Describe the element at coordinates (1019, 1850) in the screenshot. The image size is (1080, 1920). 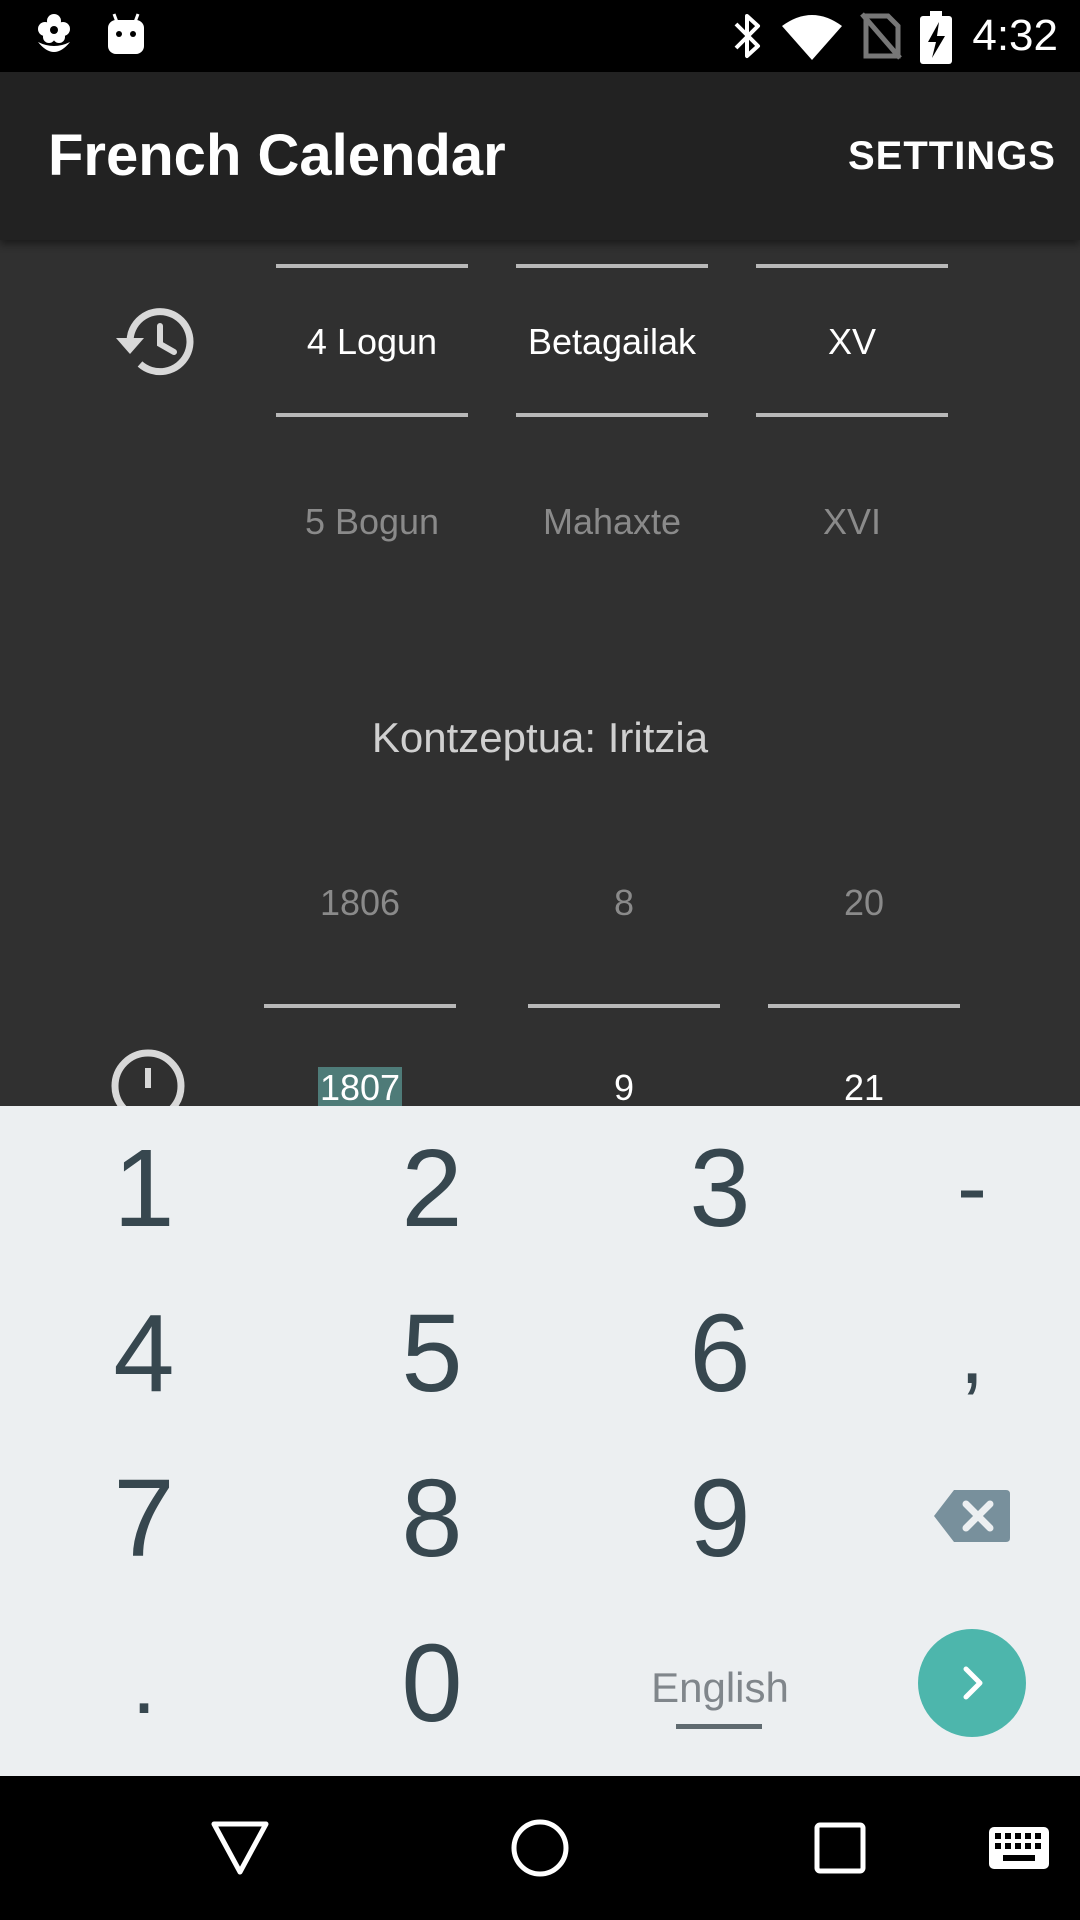
I see `keyboard-icon` at that location.